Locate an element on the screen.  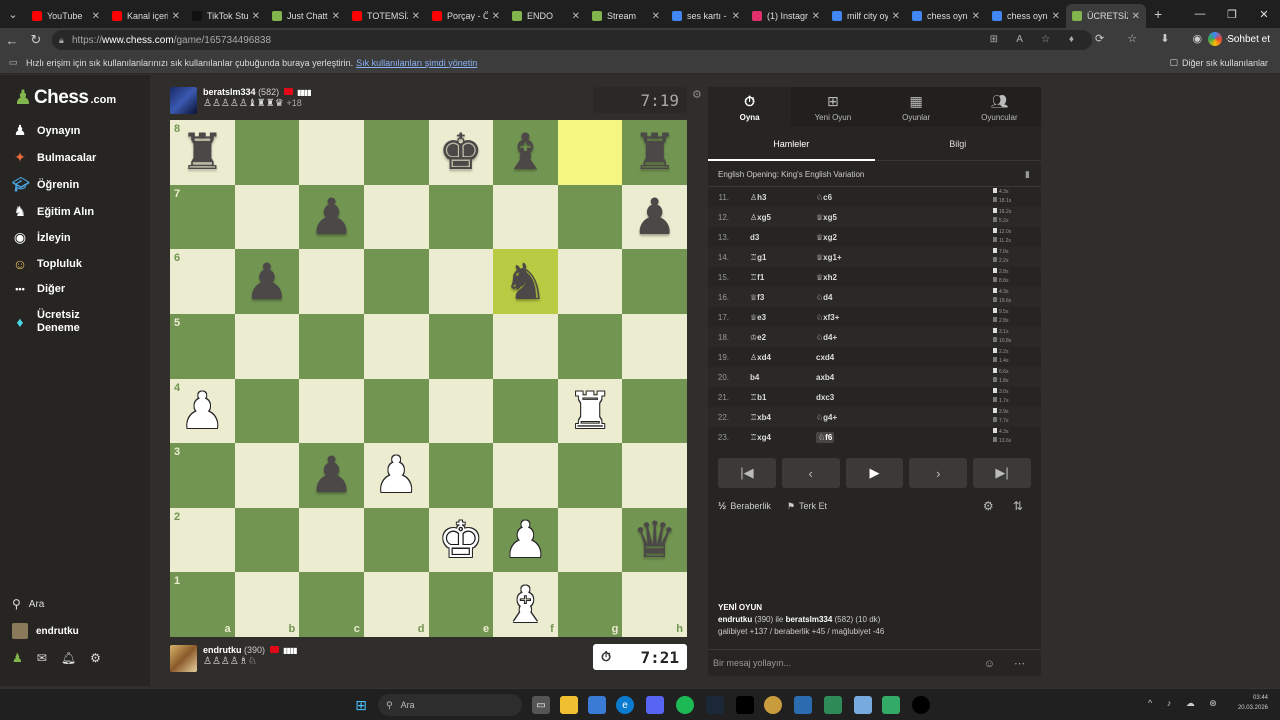
sidebar-item-3: ♞ Eğitim Alın is located at coordinates (53, 211).